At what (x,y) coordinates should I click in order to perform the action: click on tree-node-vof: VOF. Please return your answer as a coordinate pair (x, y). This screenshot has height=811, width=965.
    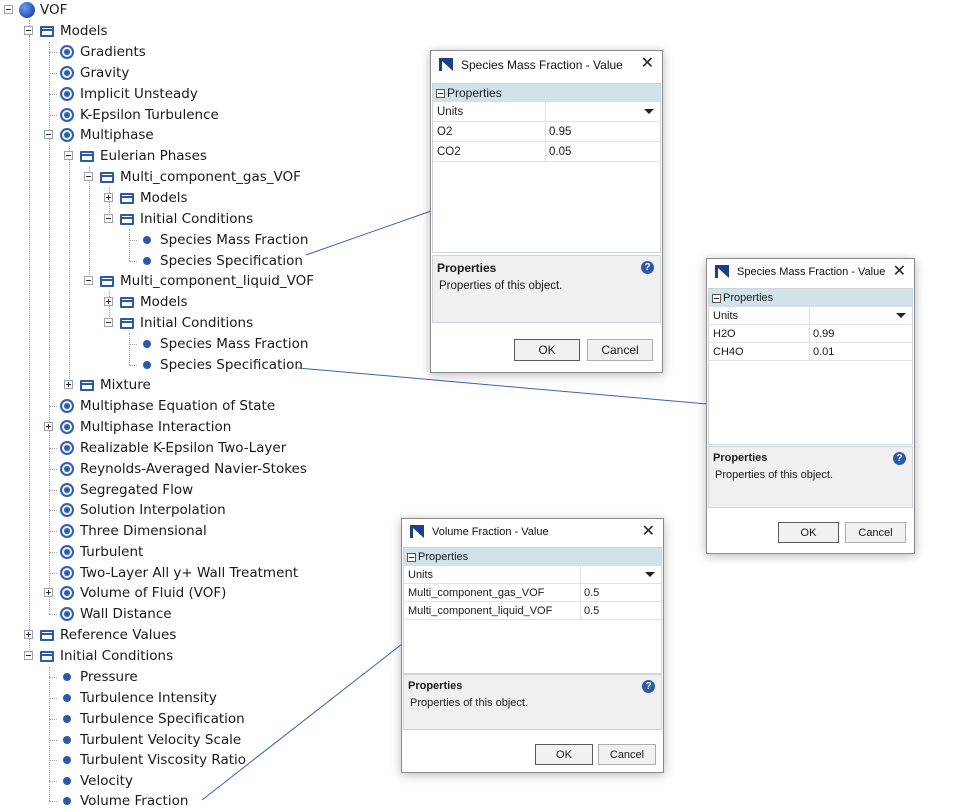
    Looking at the image, I should click on (43, 10).